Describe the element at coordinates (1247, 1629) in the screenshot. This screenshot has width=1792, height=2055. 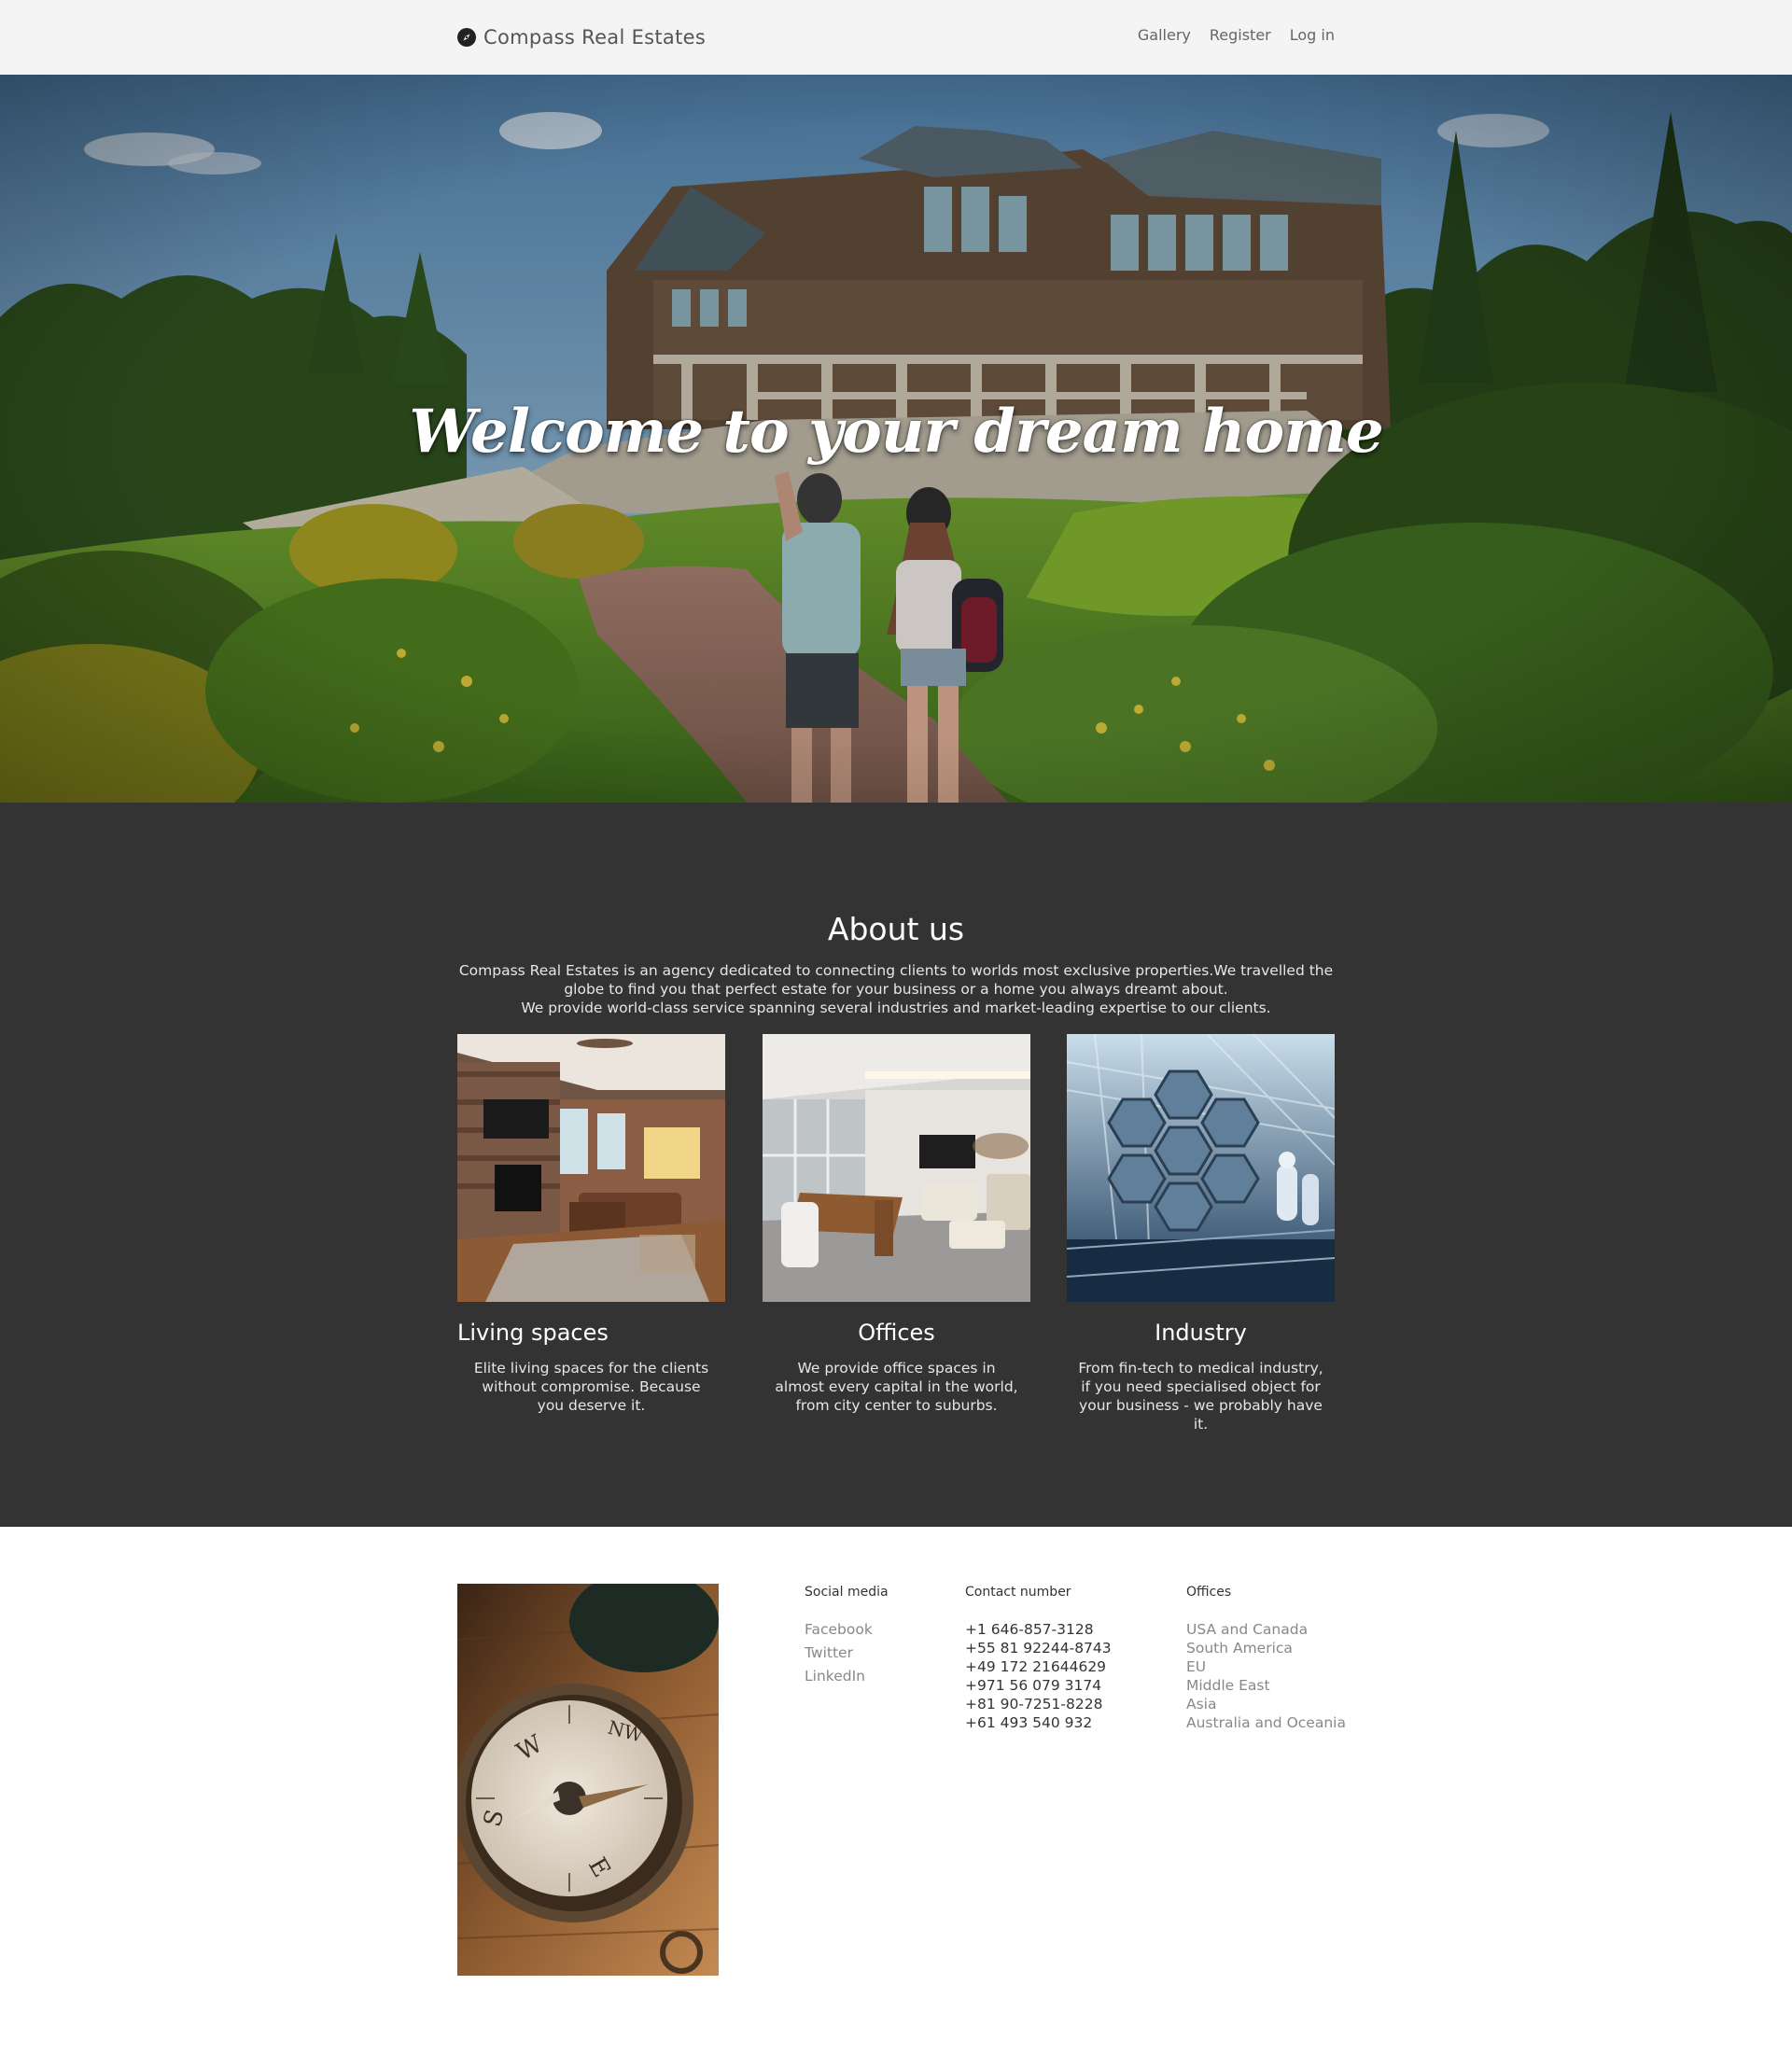
I see `office-region: USA and Canada` at that location.